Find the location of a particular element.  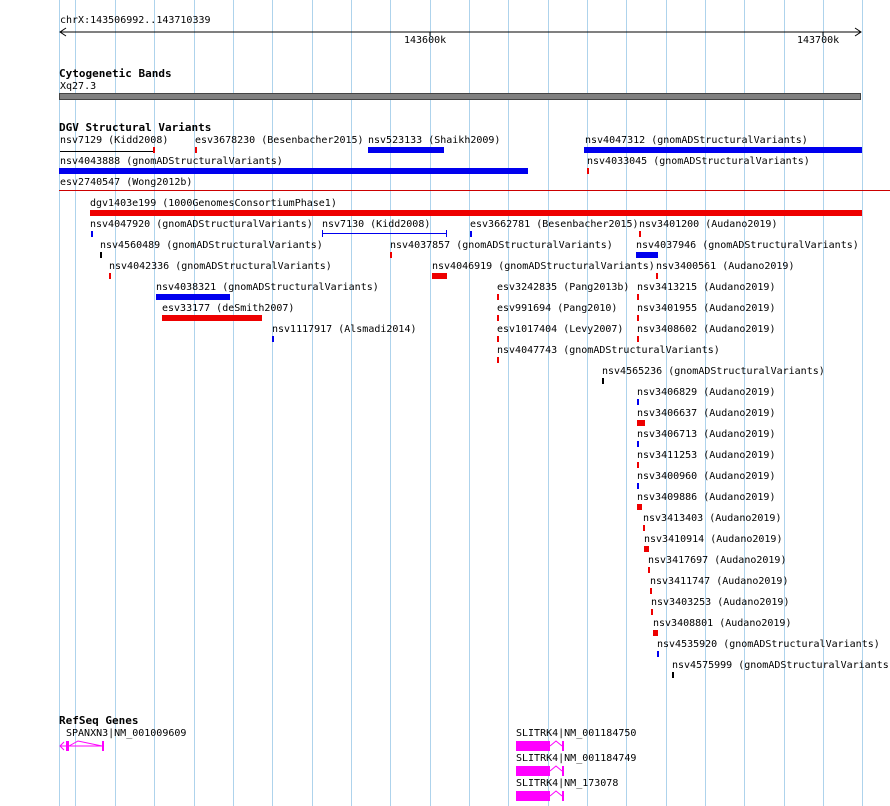

feature-label: nsv3411747 (Audano2019) is located at coordinates (719, 581).